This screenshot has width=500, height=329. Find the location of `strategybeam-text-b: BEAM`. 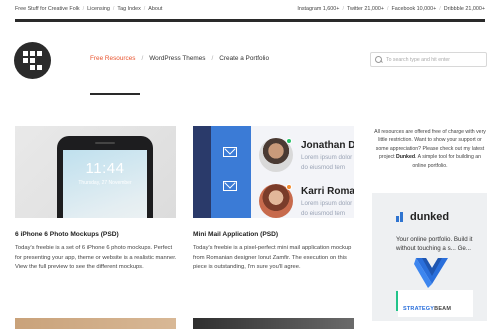

strategybeam-text-b: BEAM is located at coordinates (443, 309).